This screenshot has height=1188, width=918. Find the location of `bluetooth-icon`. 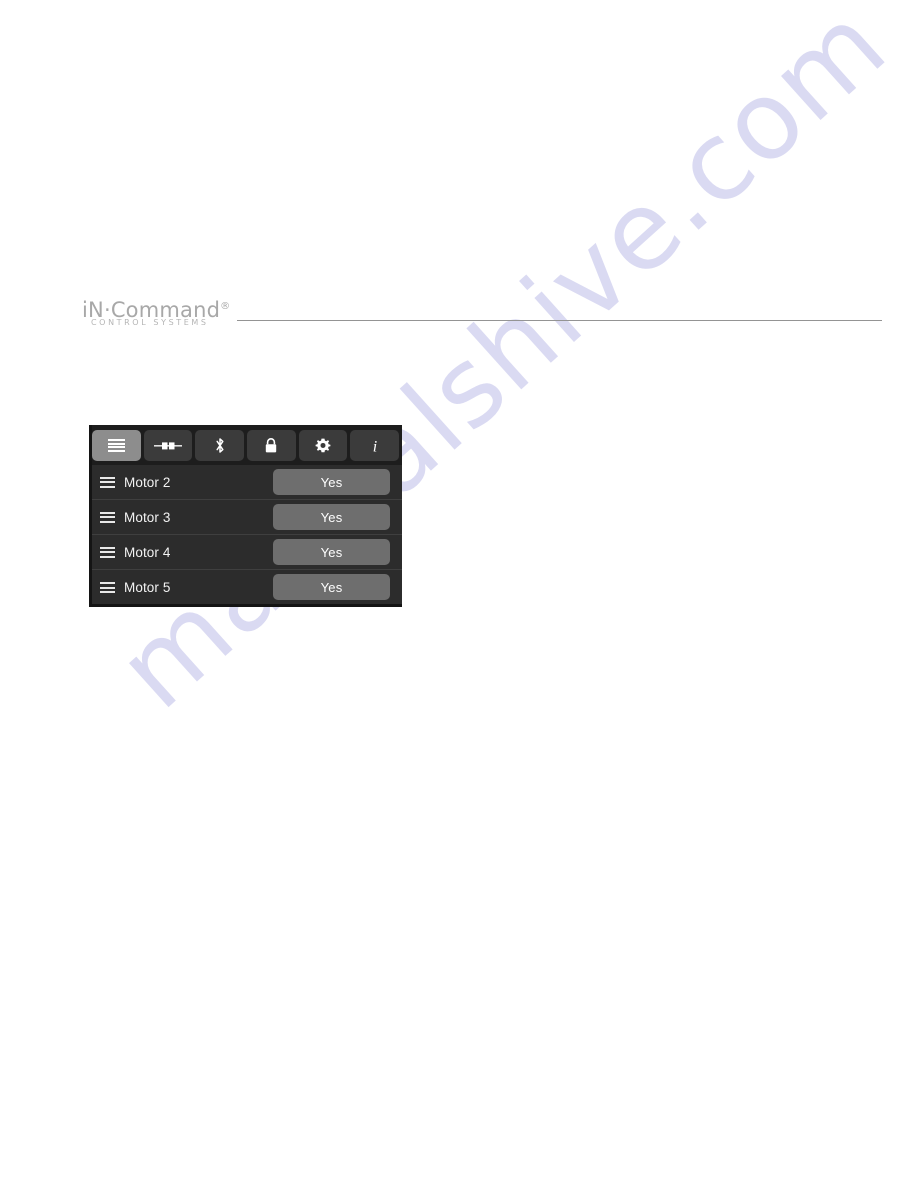

bluetooth-icon is located at coordinates (220, 445).